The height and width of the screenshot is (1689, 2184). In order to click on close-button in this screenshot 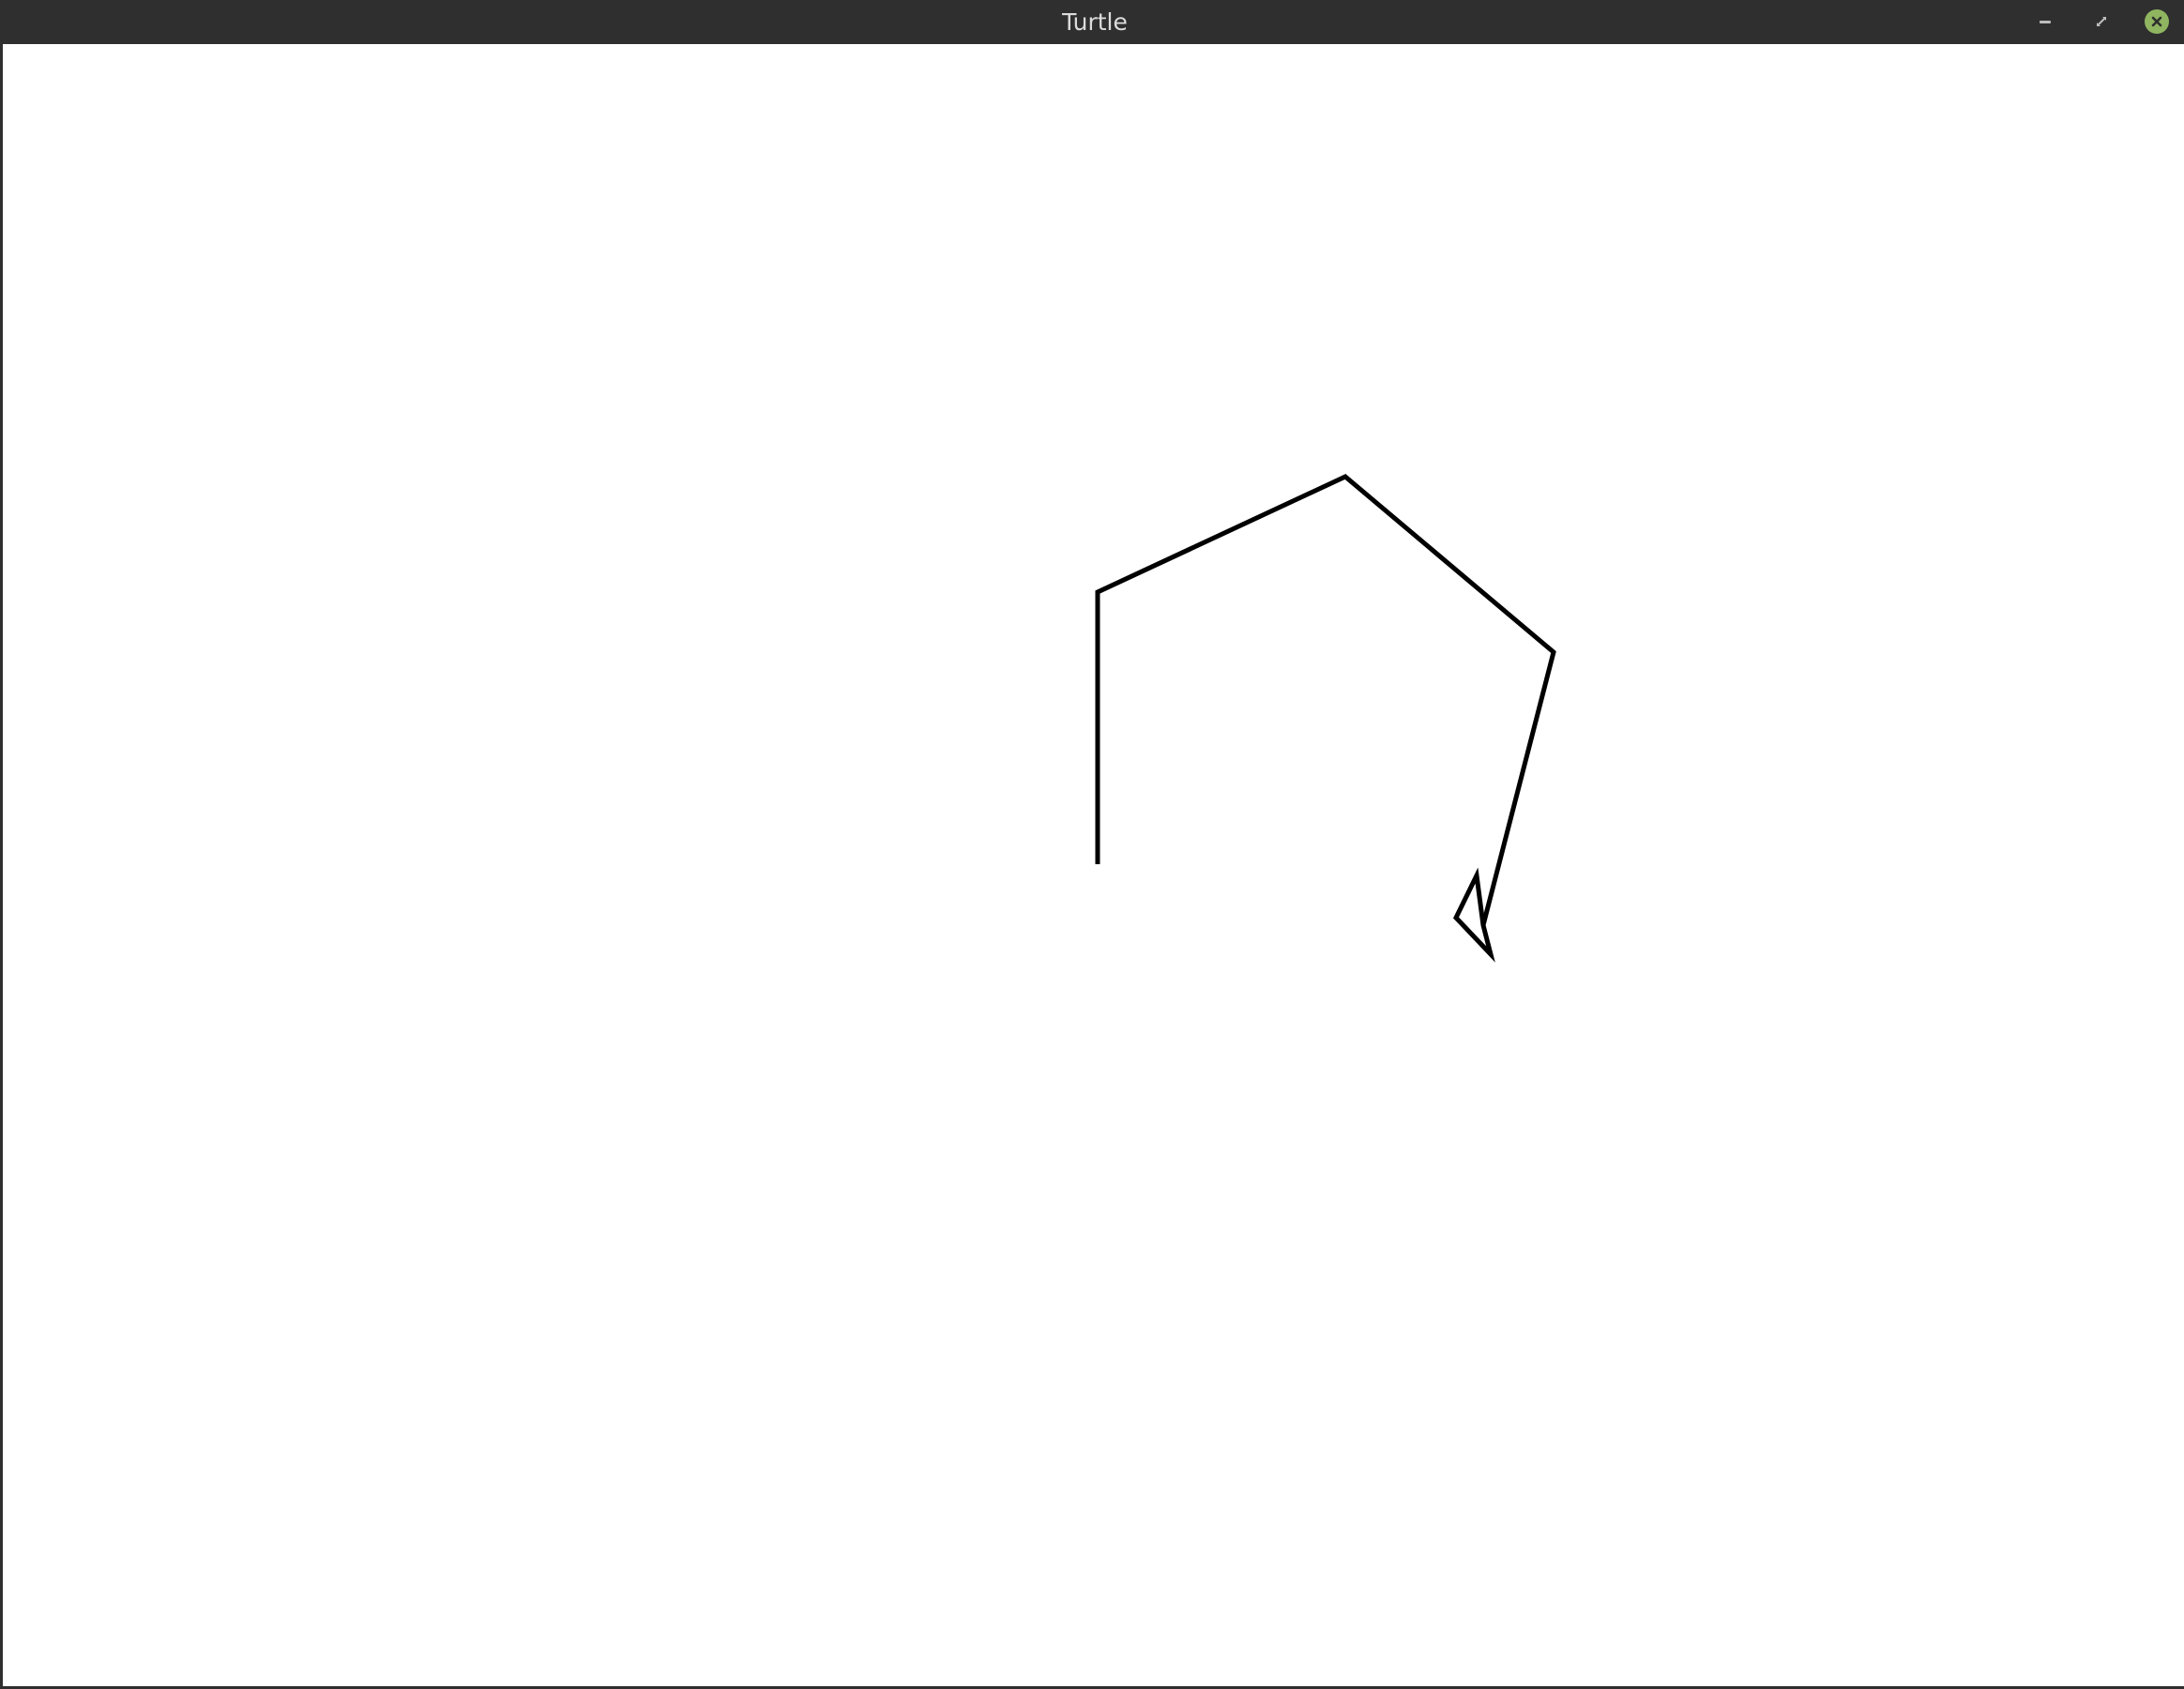, I will do `click(2157, 22)`.